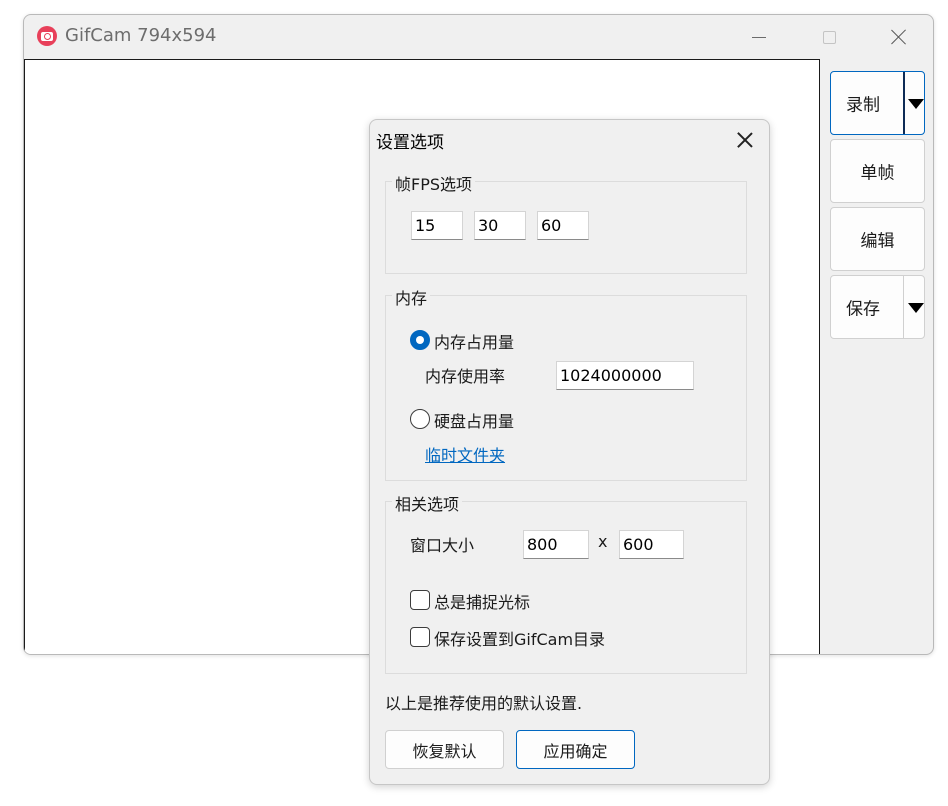  I want to click on record-button: 录制, so click(877, 103).